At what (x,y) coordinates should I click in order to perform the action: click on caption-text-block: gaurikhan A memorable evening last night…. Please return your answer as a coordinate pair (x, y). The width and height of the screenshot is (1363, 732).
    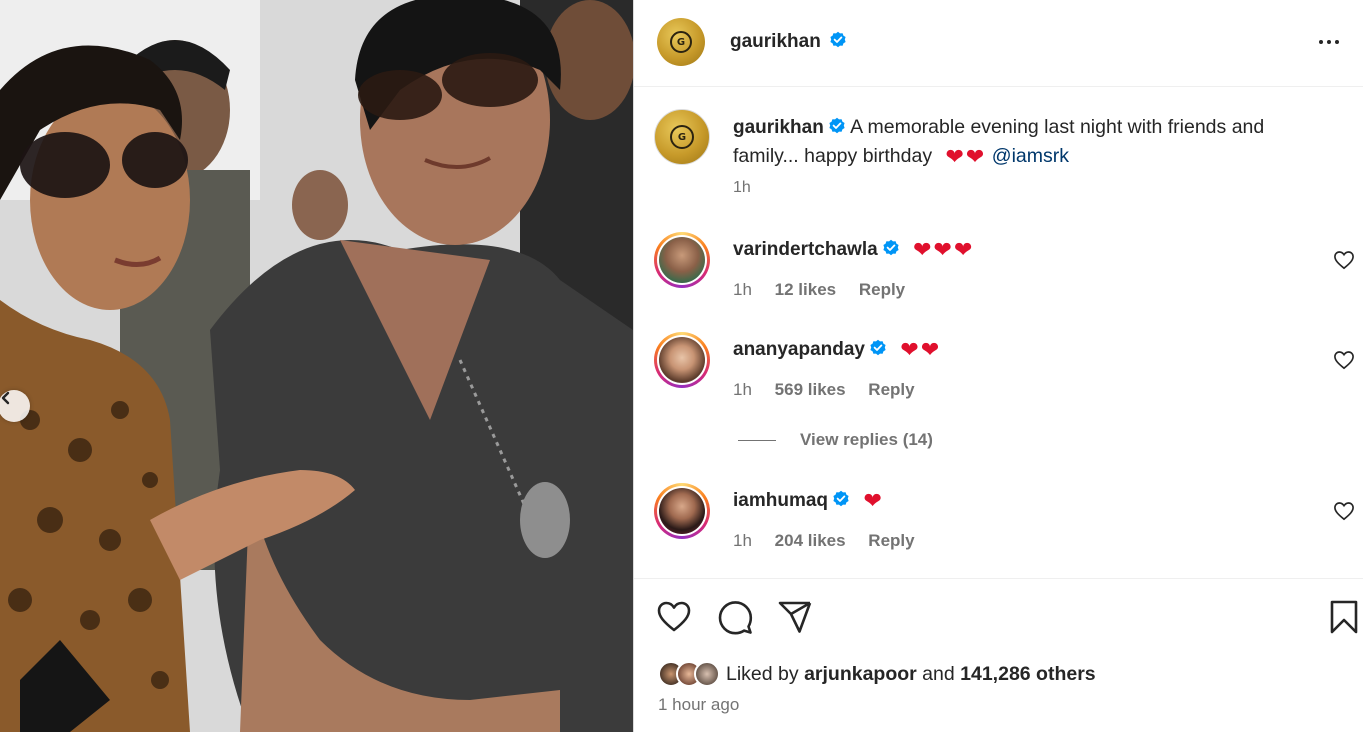
    Looking at the image, I should click on (1033, 142).